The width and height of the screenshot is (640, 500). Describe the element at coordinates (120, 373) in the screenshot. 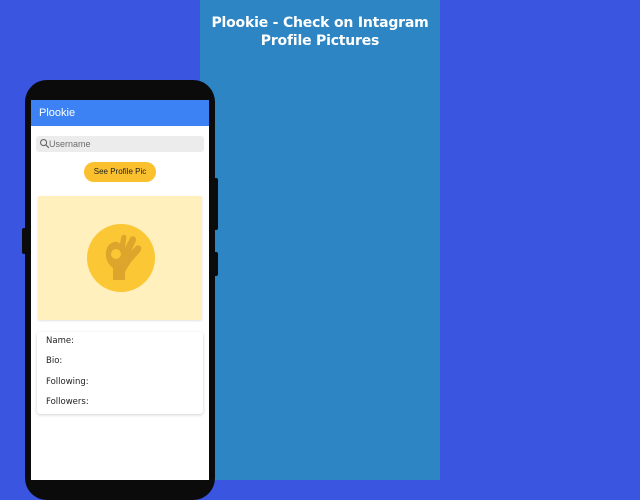

I see `profile-info-card: Name: Bio: Following: Followers:` at that location.